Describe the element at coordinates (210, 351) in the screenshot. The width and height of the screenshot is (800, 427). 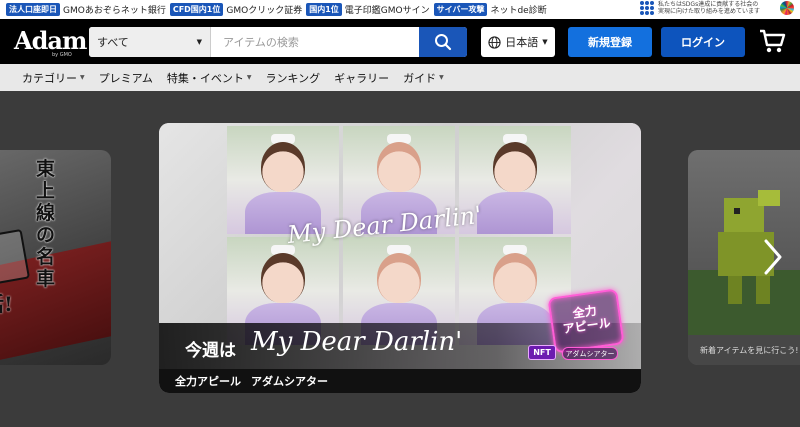
I see `caption-prefix: 今週は` at that location.